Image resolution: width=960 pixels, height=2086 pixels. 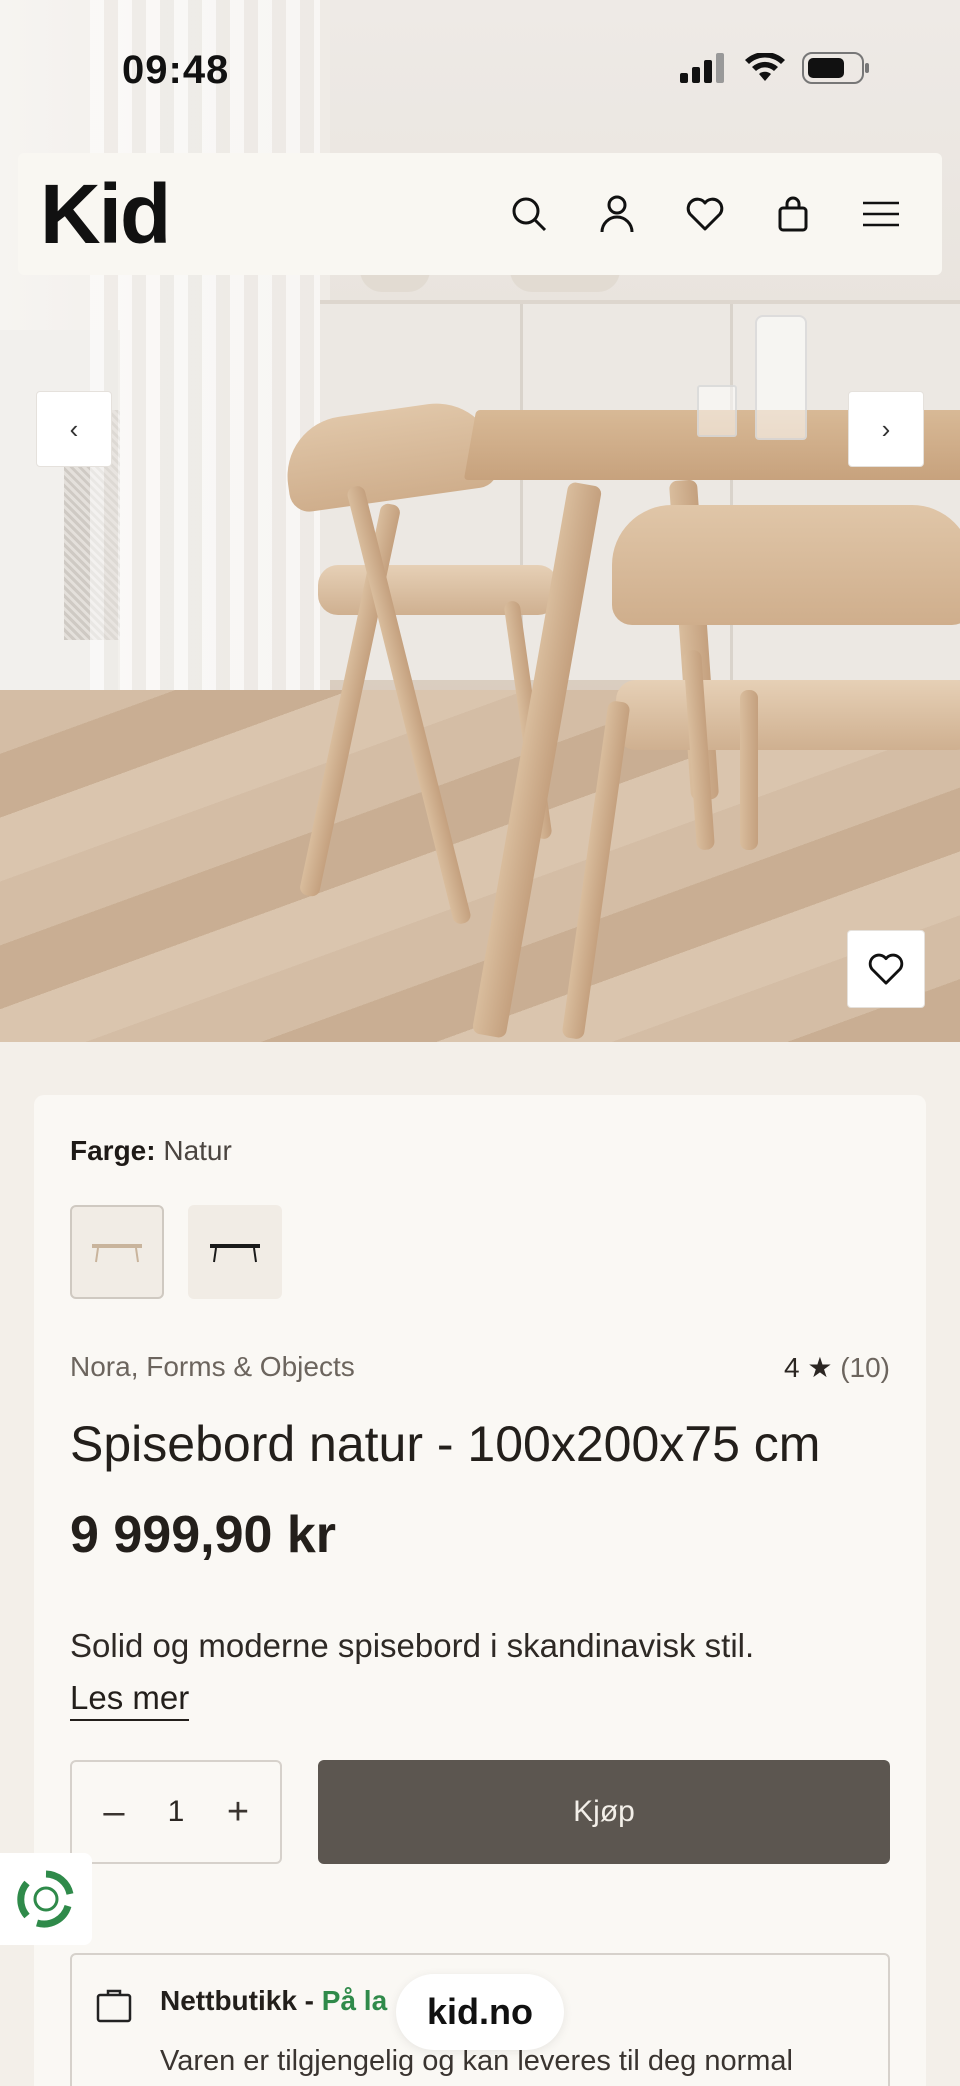 What do you see at coordinates (114, 1812) in the screenshot?
I see `decrease-quantity-button: –` at bounding box center [114, 1812].